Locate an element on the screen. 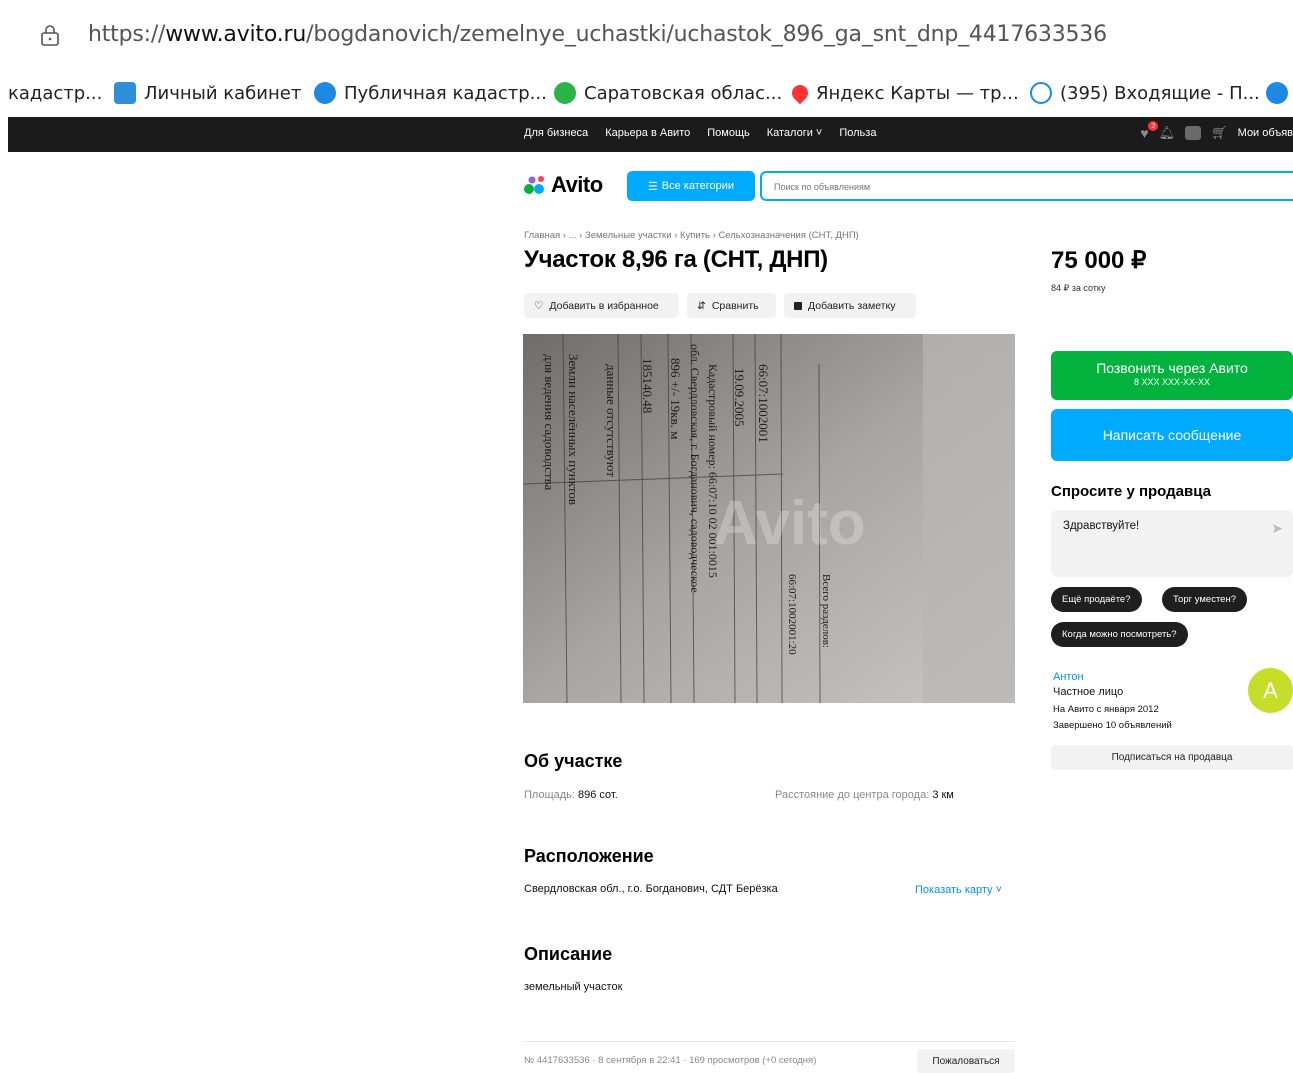 The image size is (1293, 1073). show-map-link: Показать карту ˅ is located at coordinates (958, 890).